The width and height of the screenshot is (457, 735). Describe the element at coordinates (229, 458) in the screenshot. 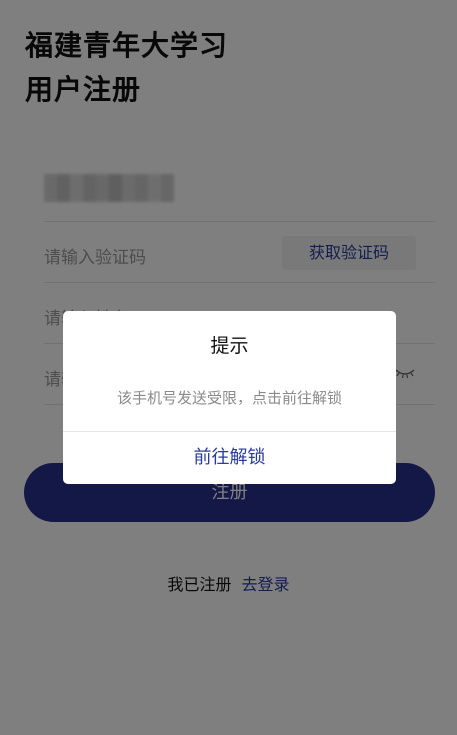

I see `unlock-button: 前往解锁` at that location.